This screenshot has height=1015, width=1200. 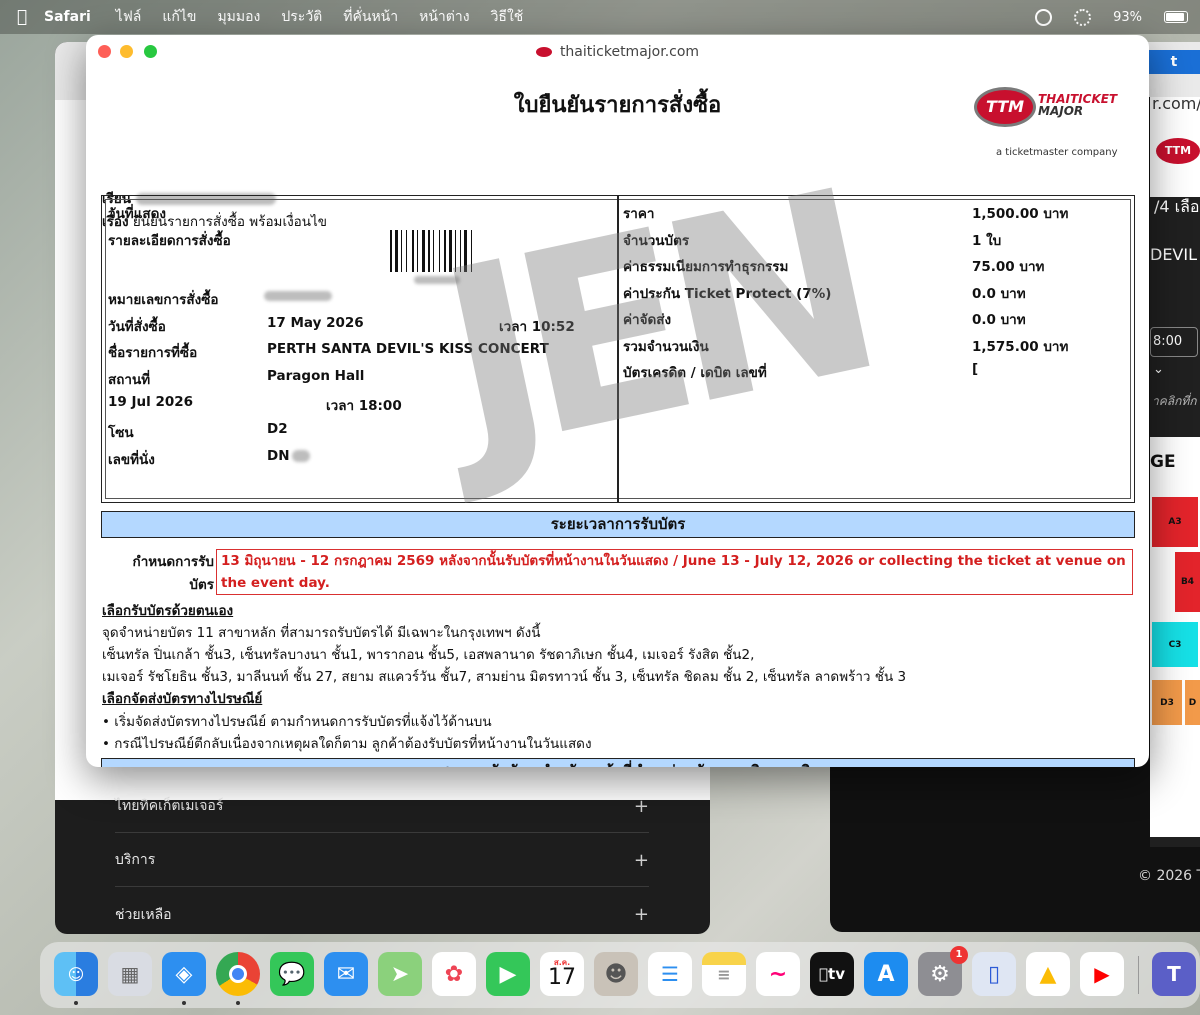 What do you see at coordinates (543, 52) in the screenshot?
I see `site-favicon-icon` at bounding box center [543, 52].